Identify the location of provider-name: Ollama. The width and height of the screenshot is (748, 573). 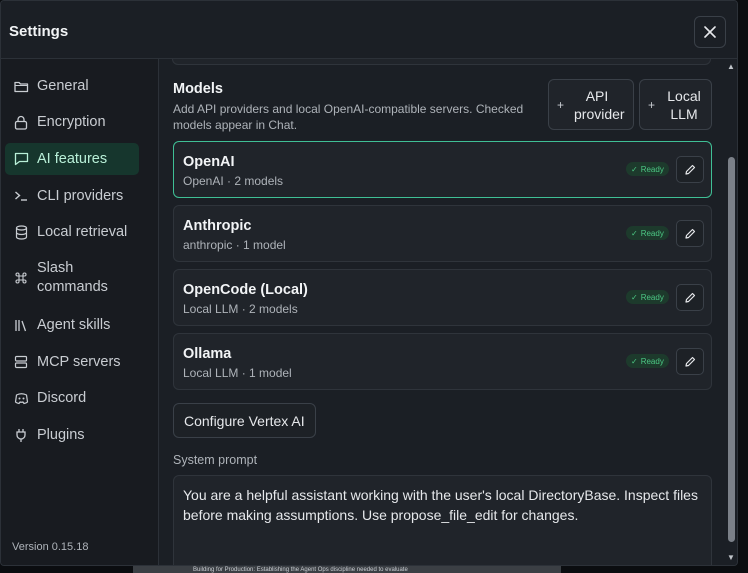
(207, 354).